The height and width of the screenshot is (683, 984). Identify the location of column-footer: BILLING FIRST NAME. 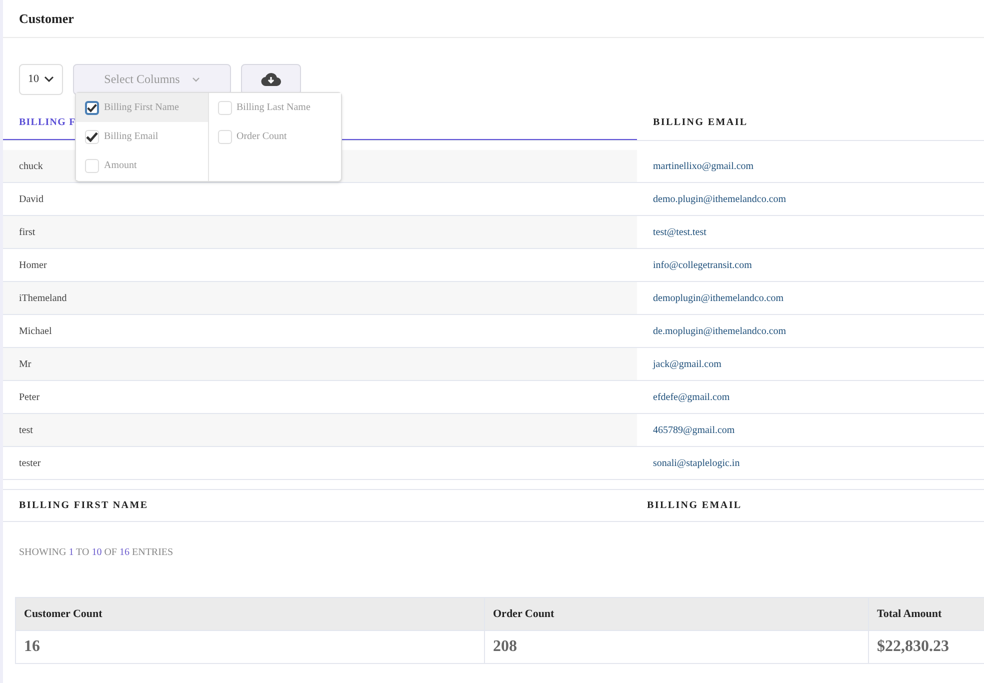
(317, 505).